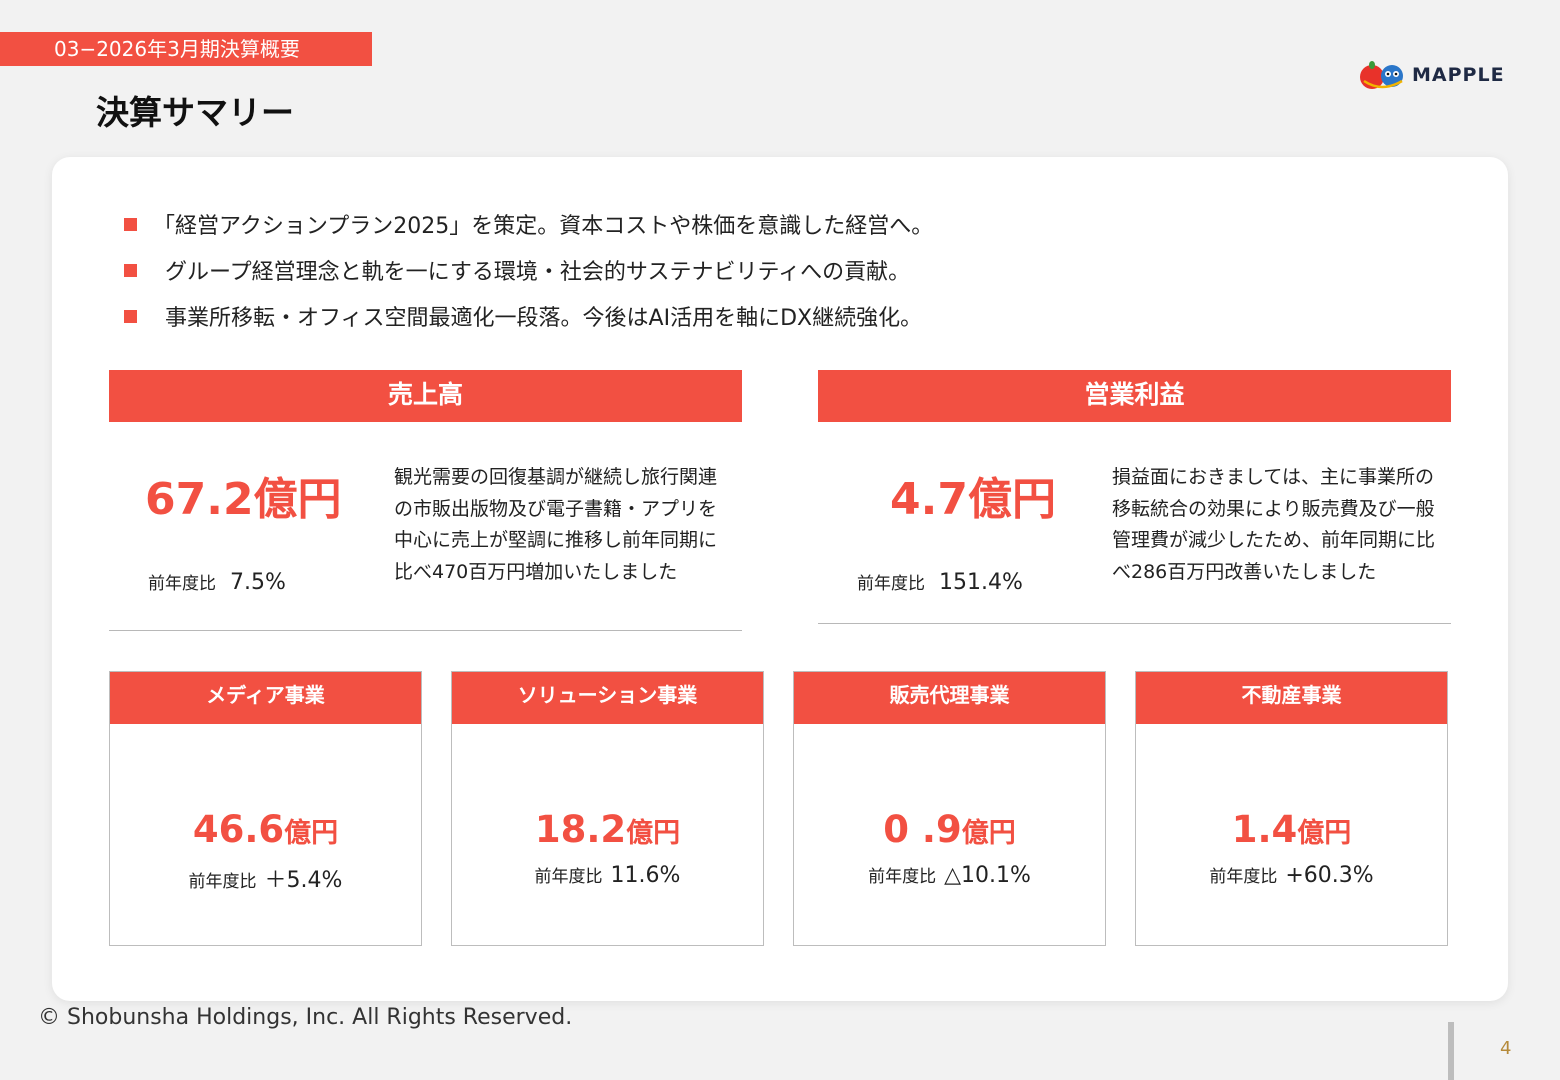 The width and height of the screenshot is (1560, 1080). I want to click on segment-value: 0 .9億円, so click(949, 829).